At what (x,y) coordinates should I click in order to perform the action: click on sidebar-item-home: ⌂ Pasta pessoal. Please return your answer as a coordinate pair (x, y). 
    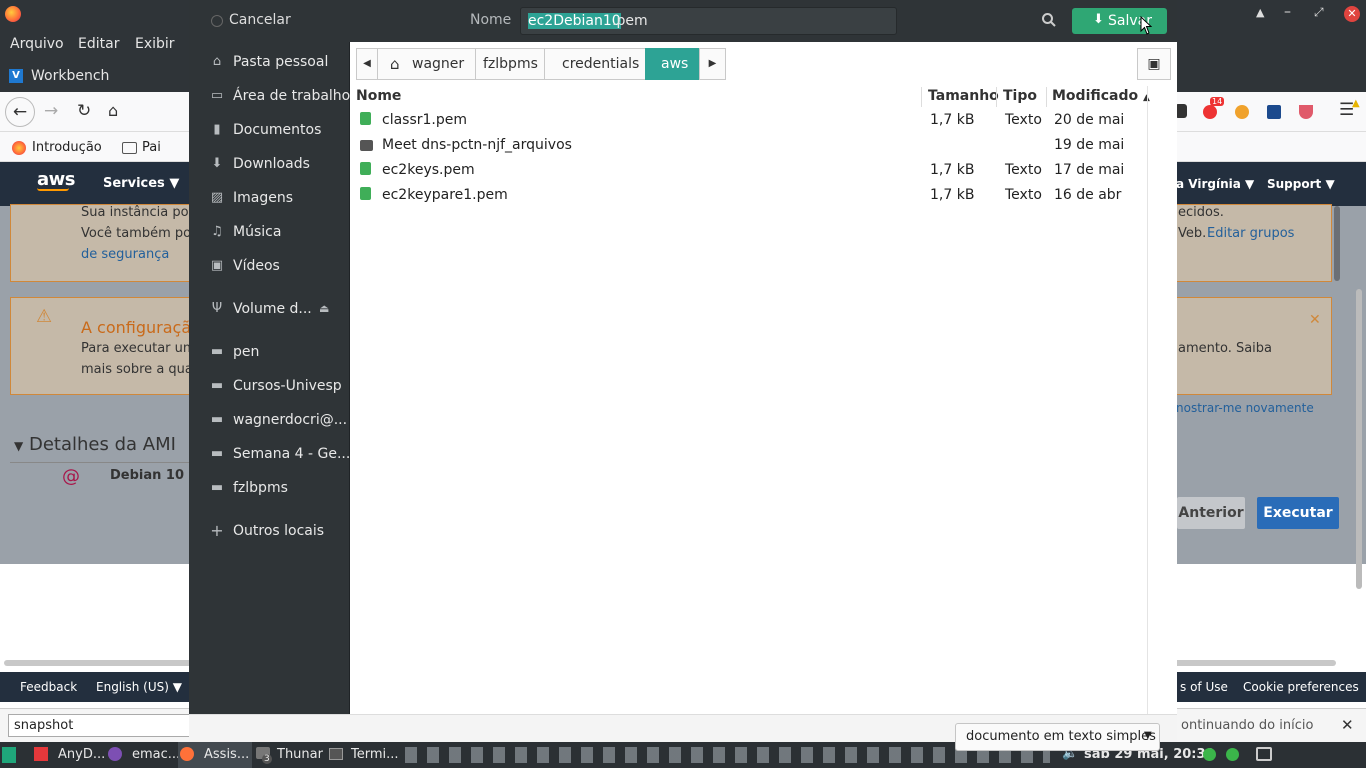
    Looking at the image, I should click on (269, 62).